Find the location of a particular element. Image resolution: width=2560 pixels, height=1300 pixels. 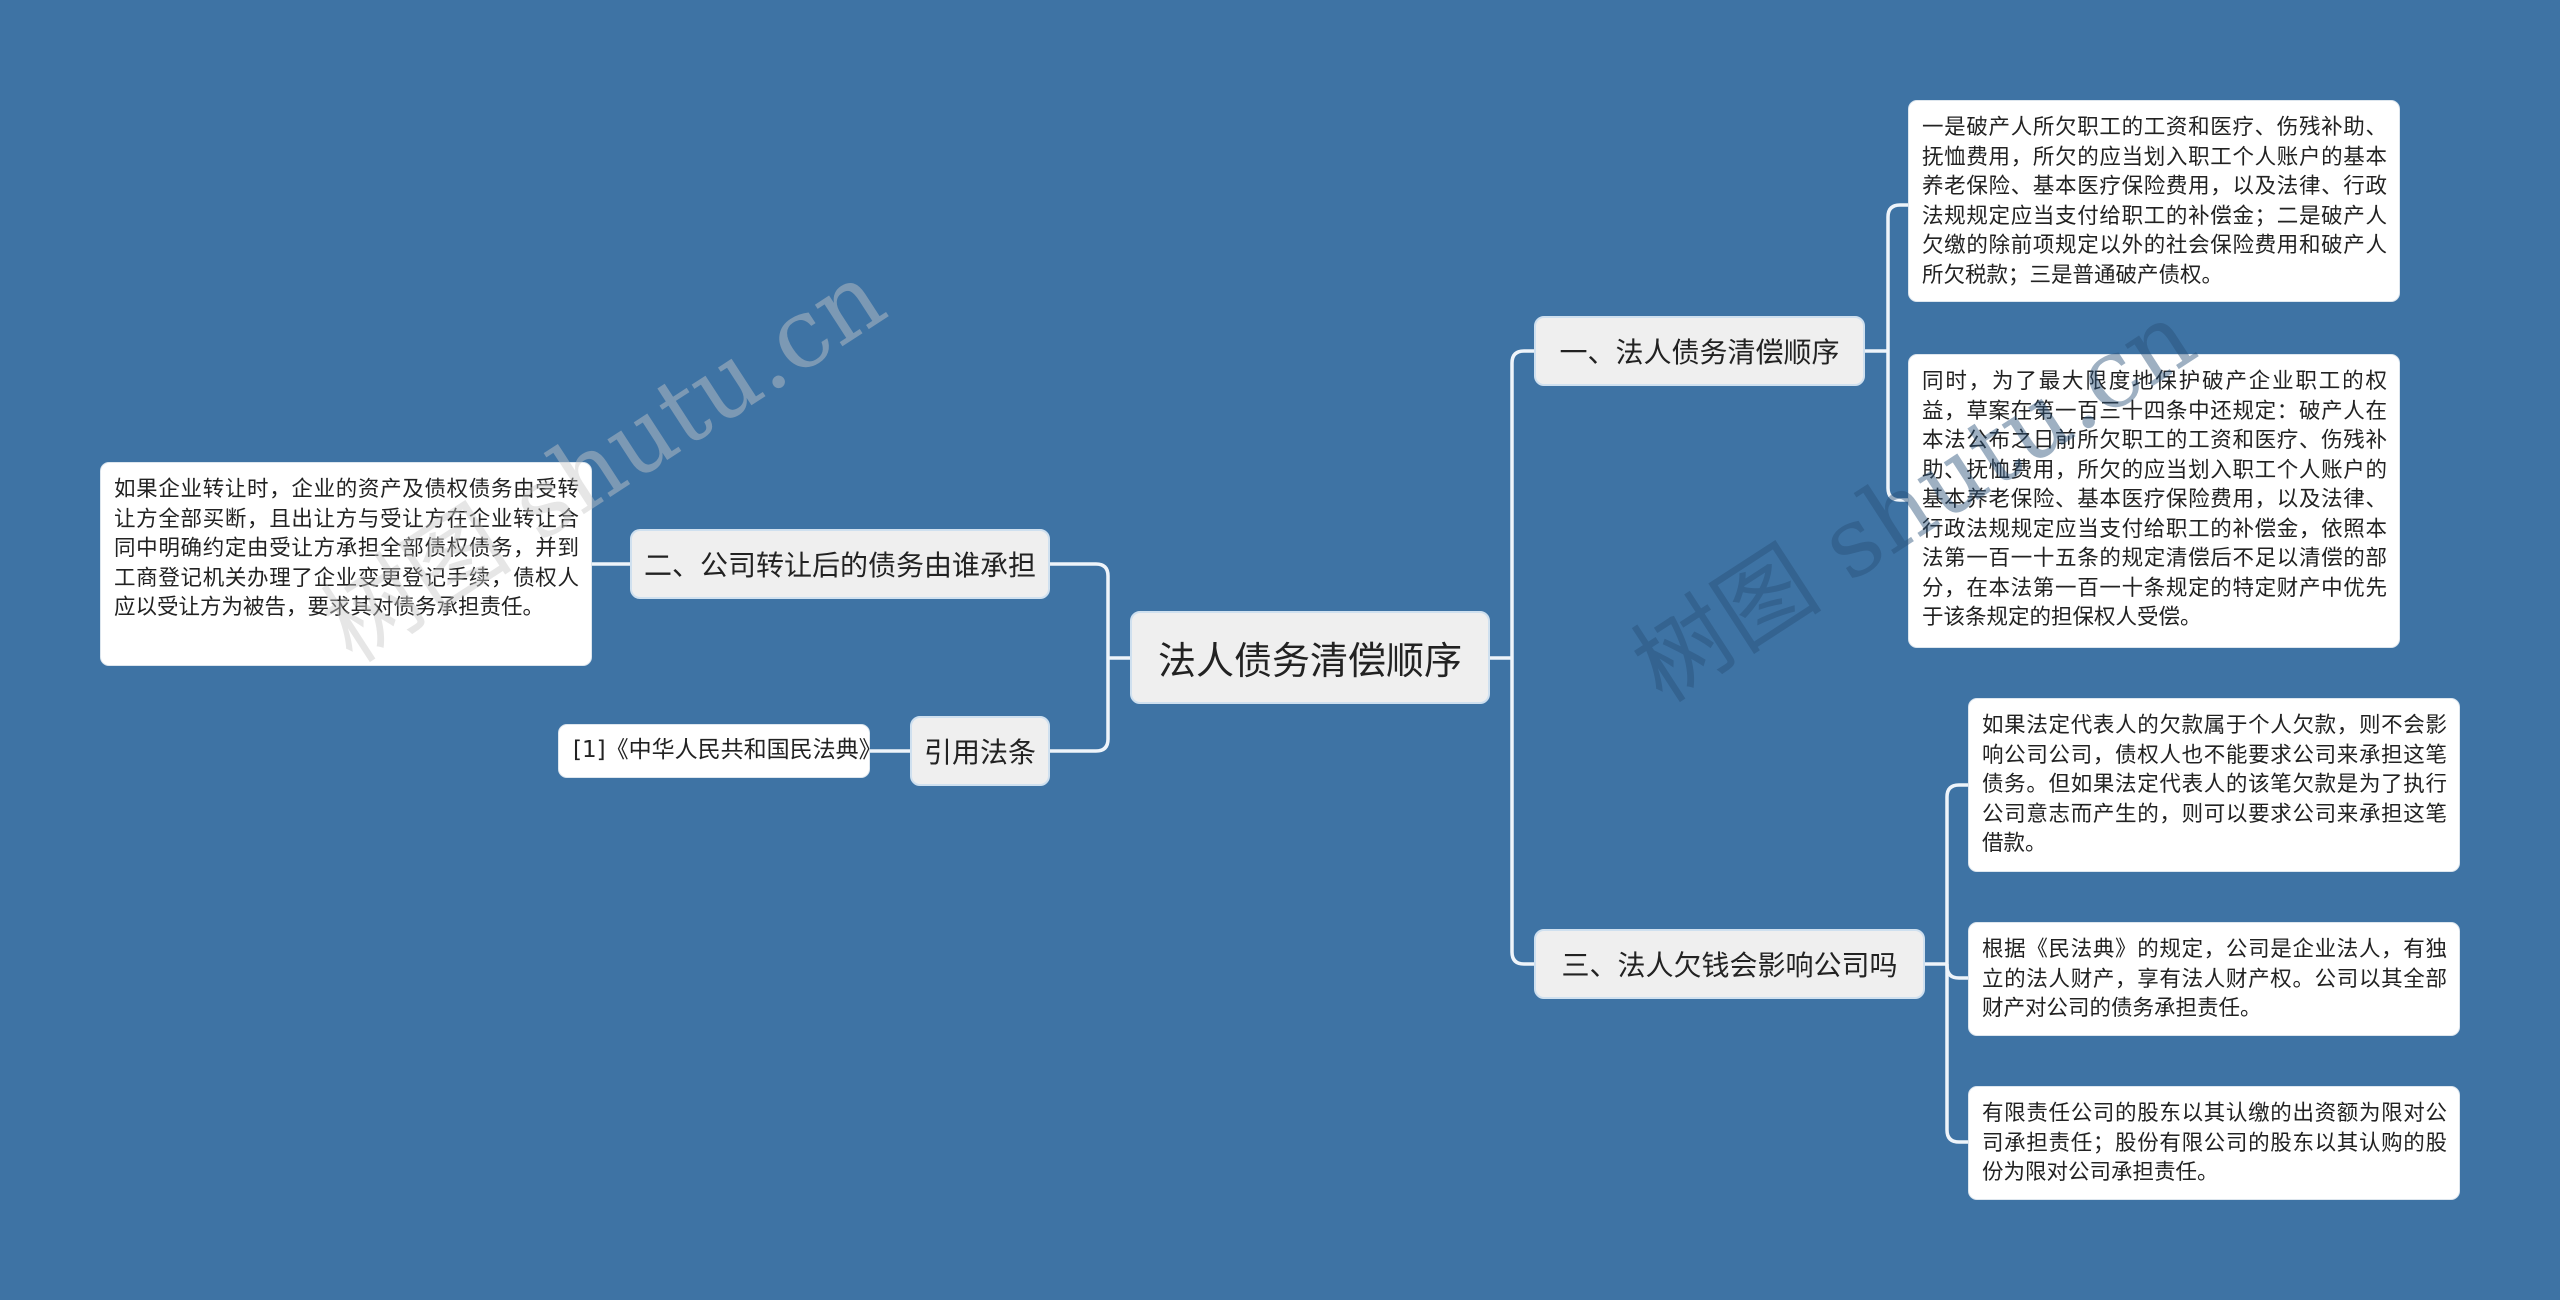

leaf-text: [1]《中华人民共和国民法典》 is located at coordinates (727, 750).